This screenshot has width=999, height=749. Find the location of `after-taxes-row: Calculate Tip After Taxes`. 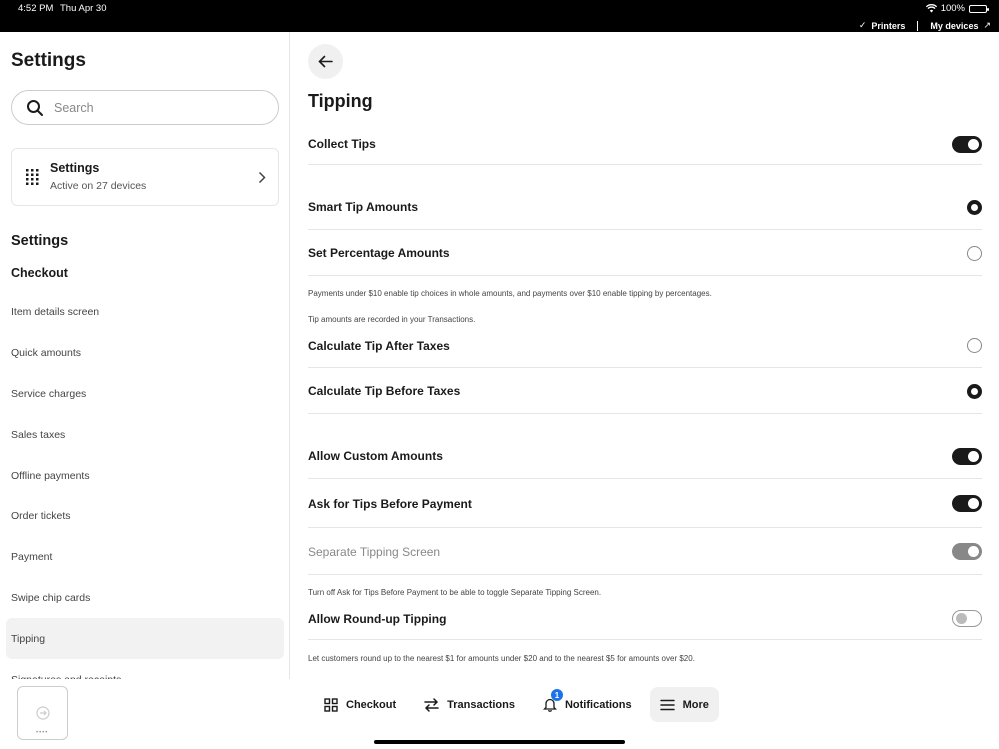

after-taxes-row: Calculate Tip After Taxes is located at coordinates (645, 346).